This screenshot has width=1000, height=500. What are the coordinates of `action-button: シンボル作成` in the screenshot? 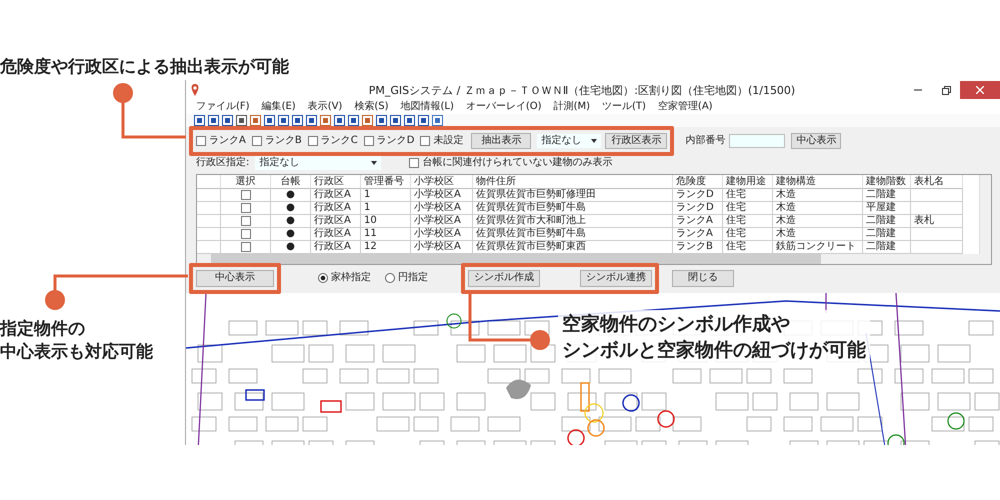 It's located at (504, 278).